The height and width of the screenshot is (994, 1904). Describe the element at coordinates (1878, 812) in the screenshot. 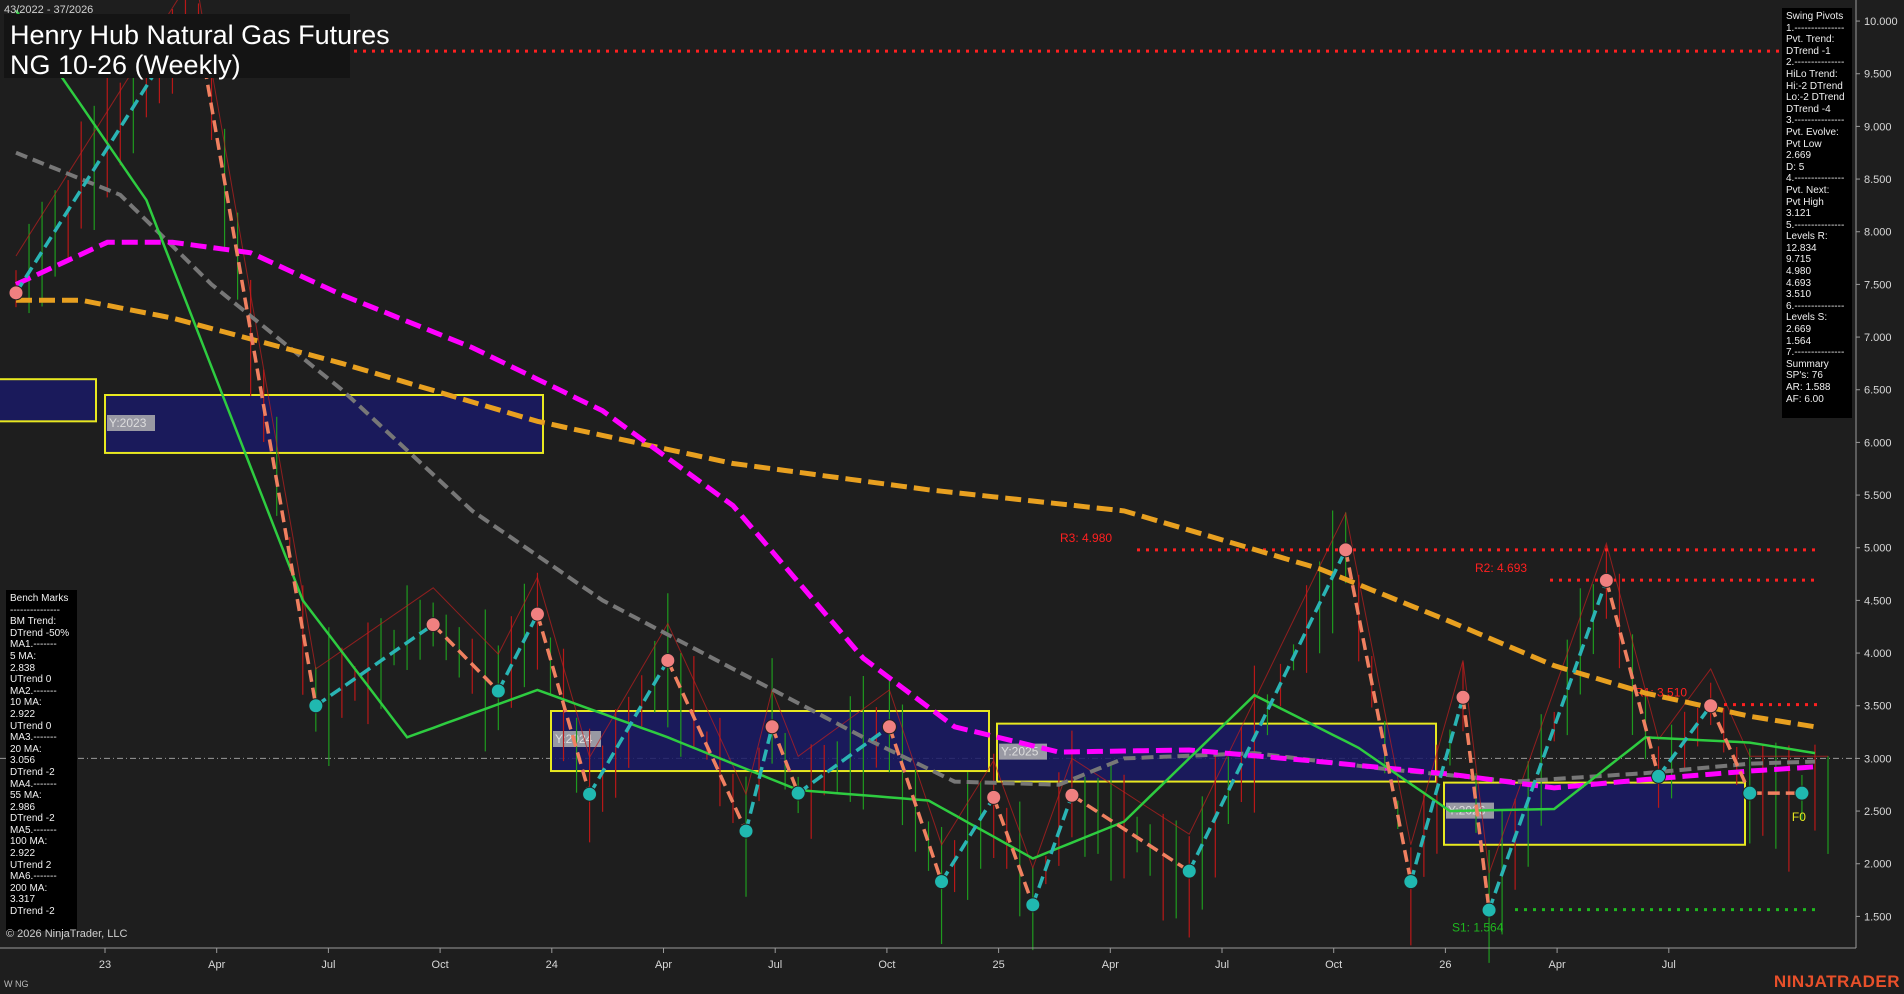

I see `y-tick-label: 2.500` at that location.